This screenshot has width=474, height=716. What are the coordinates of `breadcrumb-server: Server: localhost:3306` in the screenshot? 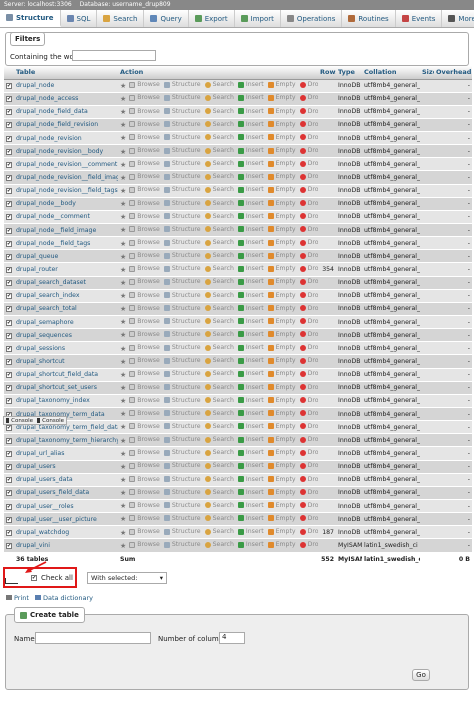 It's located at (38, 4).